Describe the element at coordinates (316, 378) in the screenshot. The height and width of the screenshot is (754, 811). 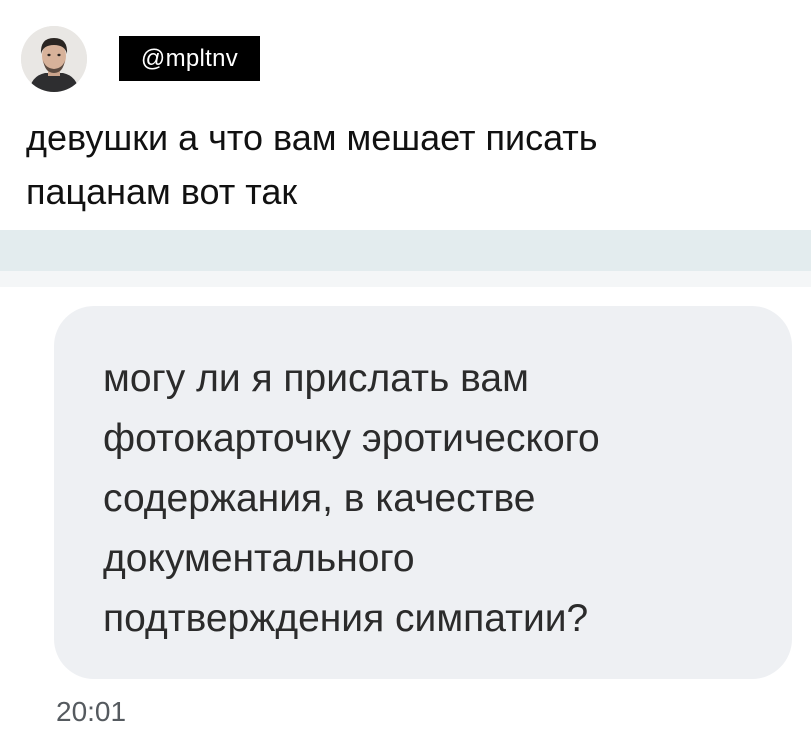
I see `message-text-line: могу ли я прислать вам` at that location.